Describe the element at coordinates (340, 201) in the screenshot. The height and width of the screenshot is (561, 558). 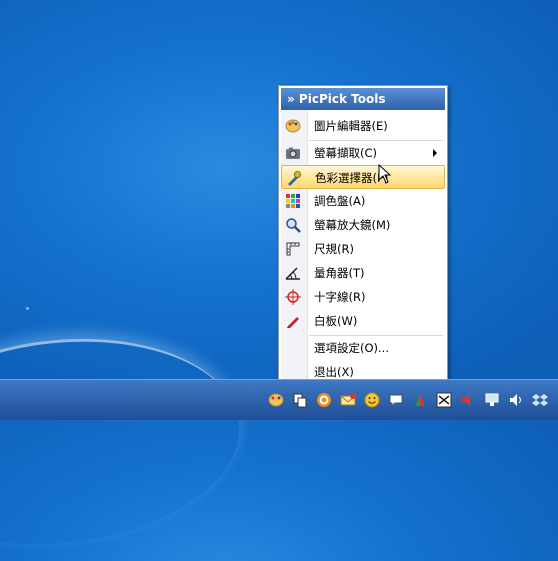
I see `menu-item-label: 調色盤(A)` at that location.